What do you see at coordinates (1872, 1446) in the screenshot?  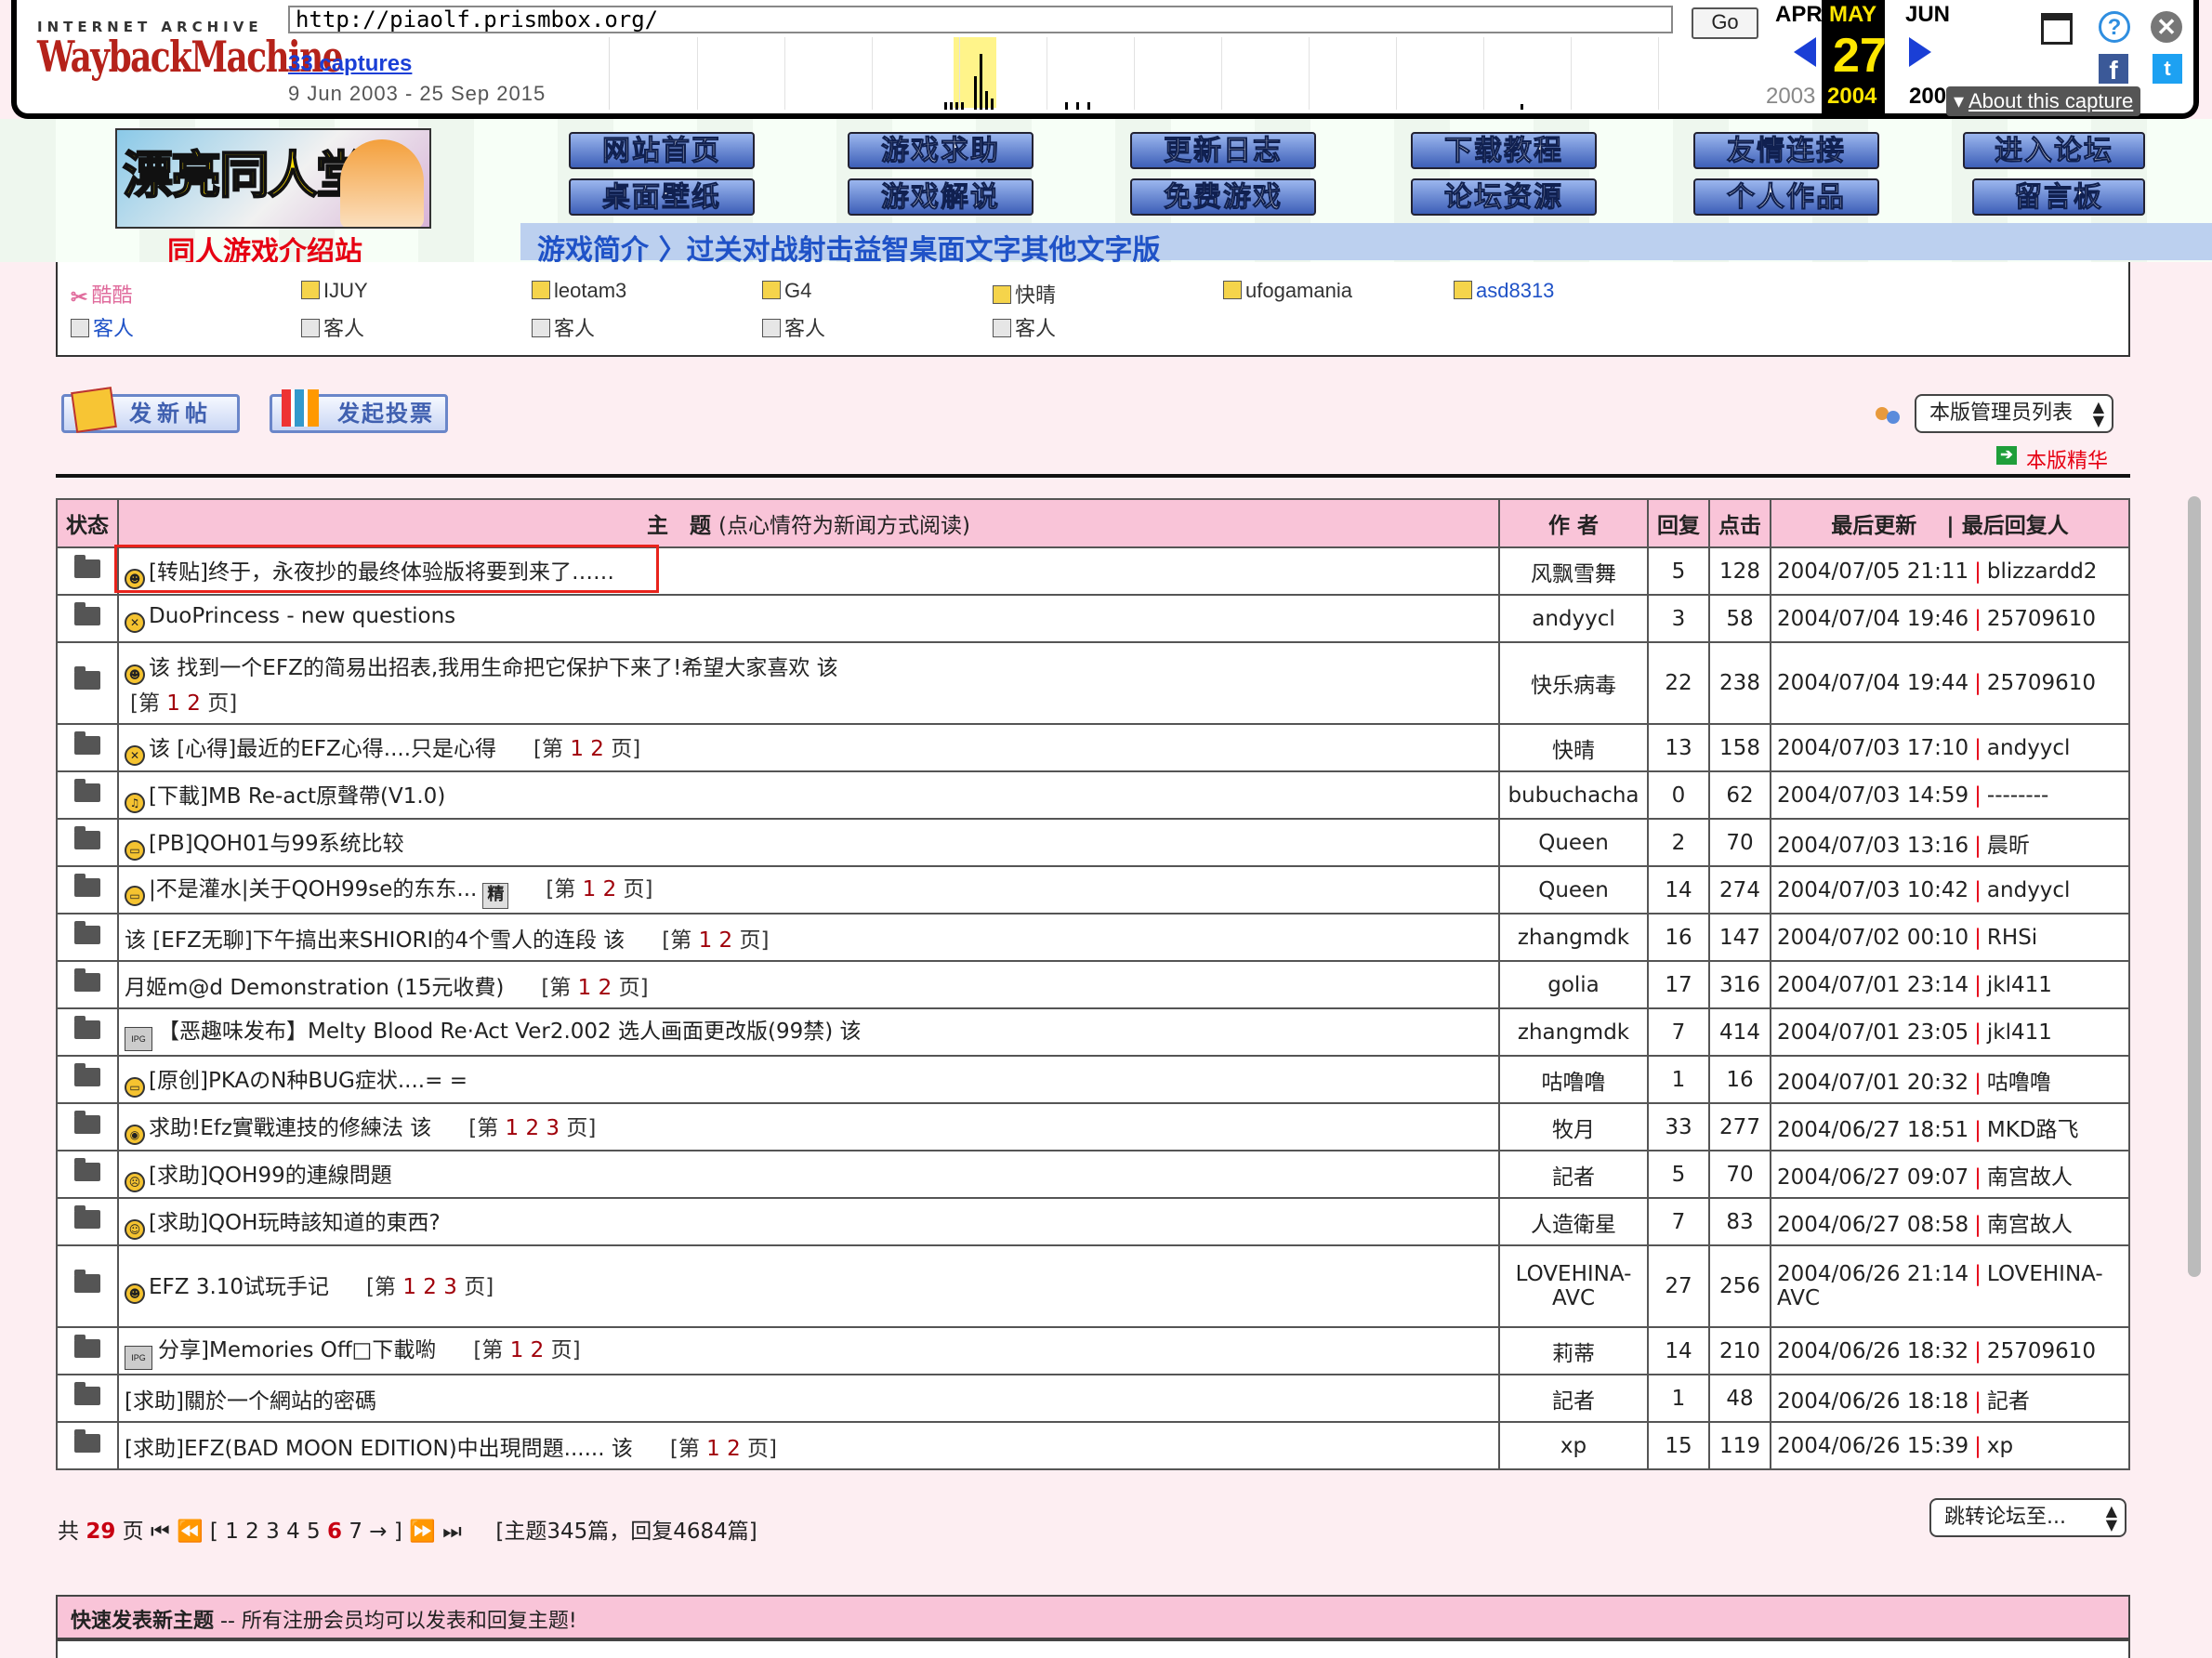 I see `last-update-date: 2004/06/26 15:39` at bounding box center [1872, 1446].